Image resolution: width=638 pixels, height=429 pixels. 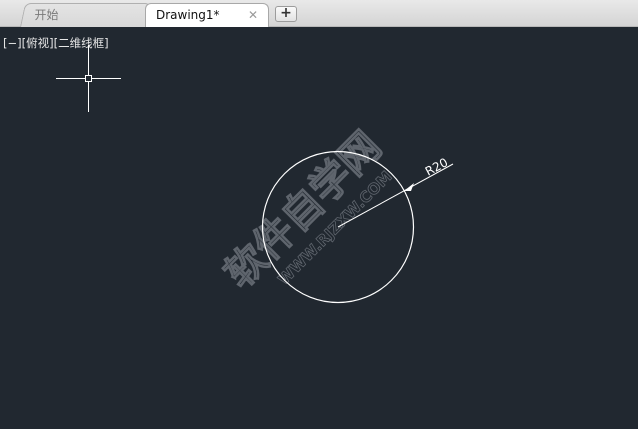 I want to click on dimension-text: R20, so click(x=436, y=166).